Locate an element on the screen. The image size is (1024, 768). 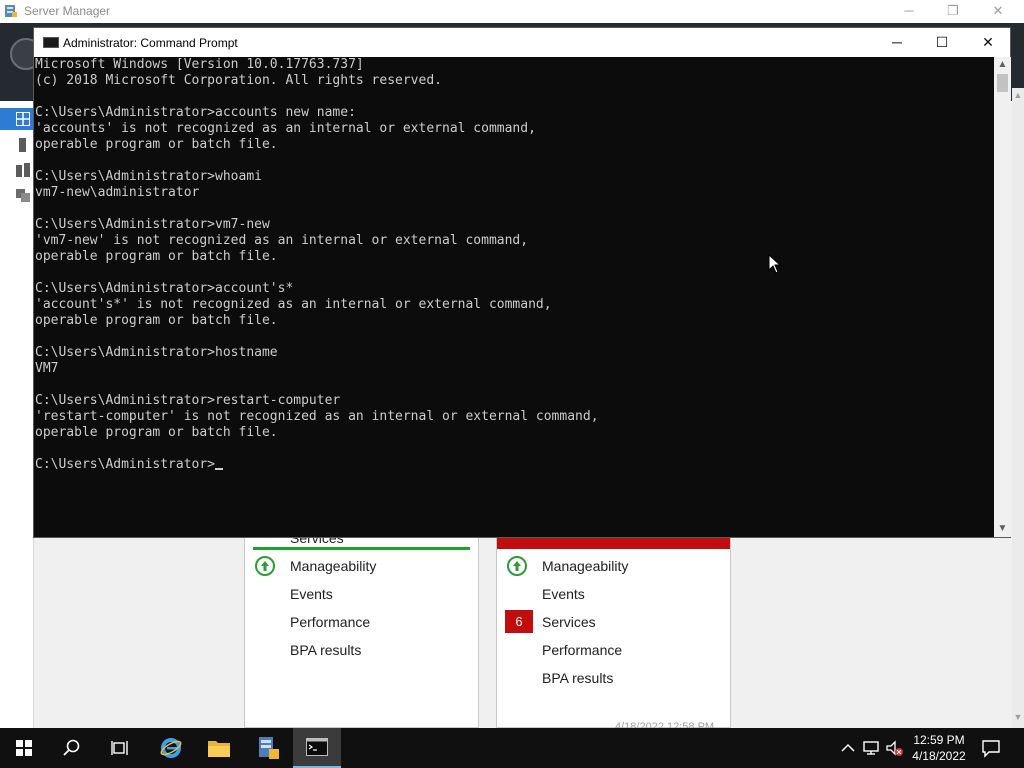
command-prompt-taskbar-button is located at coordinates (317, 748).